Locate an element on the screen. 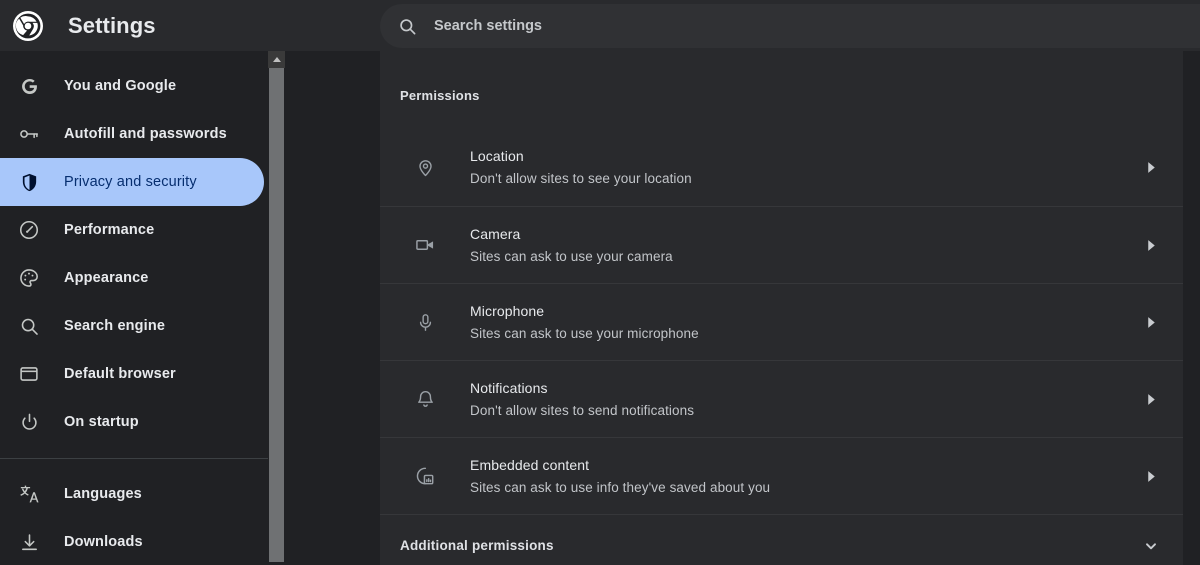 The height and width of the screenshot is (565, 1200). sidebar-item-label: Autofill and passwords is located at coordinates (145, 134).